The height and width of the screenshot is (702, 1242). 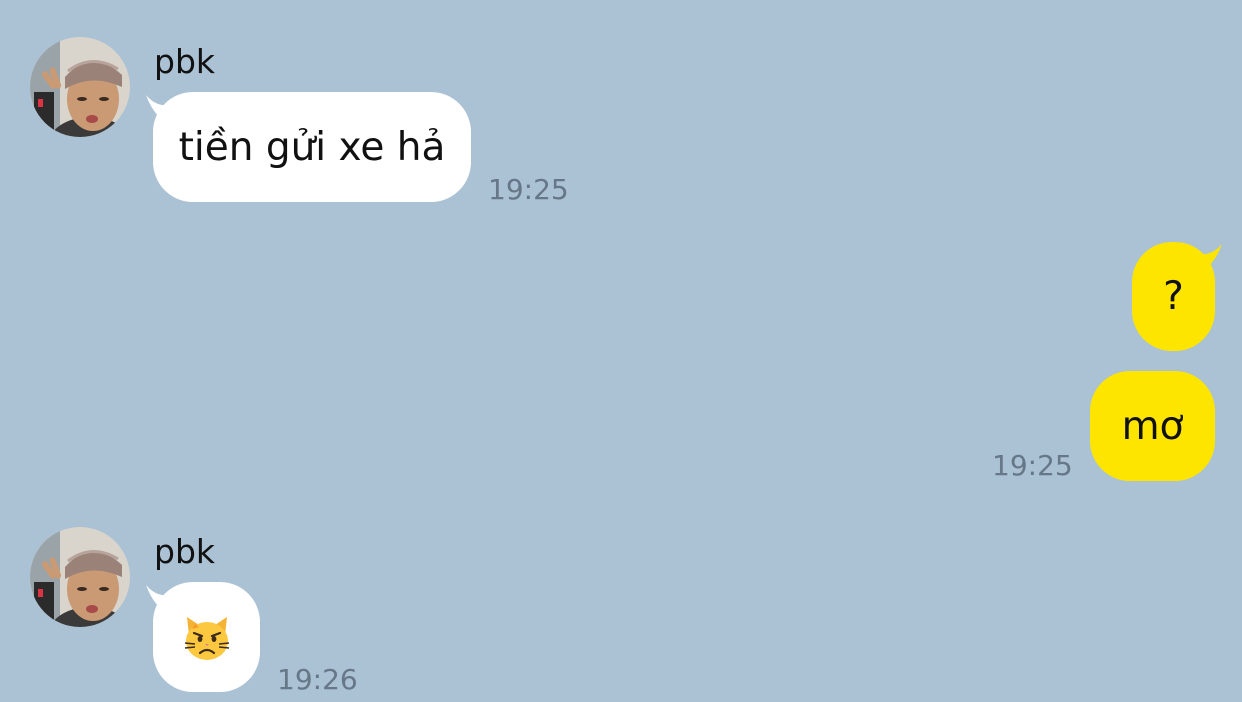 I want to click on message-text: ?, so click(x=1173, y=296).